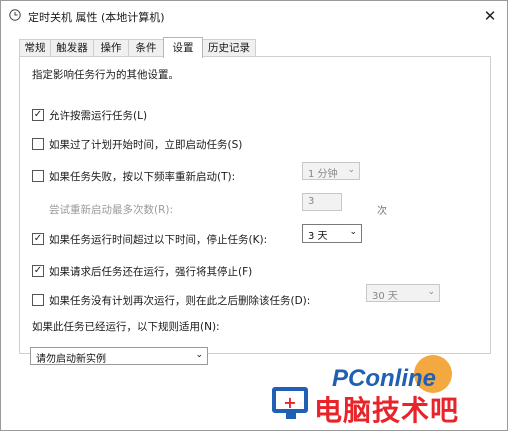 The height and width of the screenshot is (431, 508). Describe the element at coordinates (318, 236) in the screenshot. I see `stop-after-value: 3 天` at that location.